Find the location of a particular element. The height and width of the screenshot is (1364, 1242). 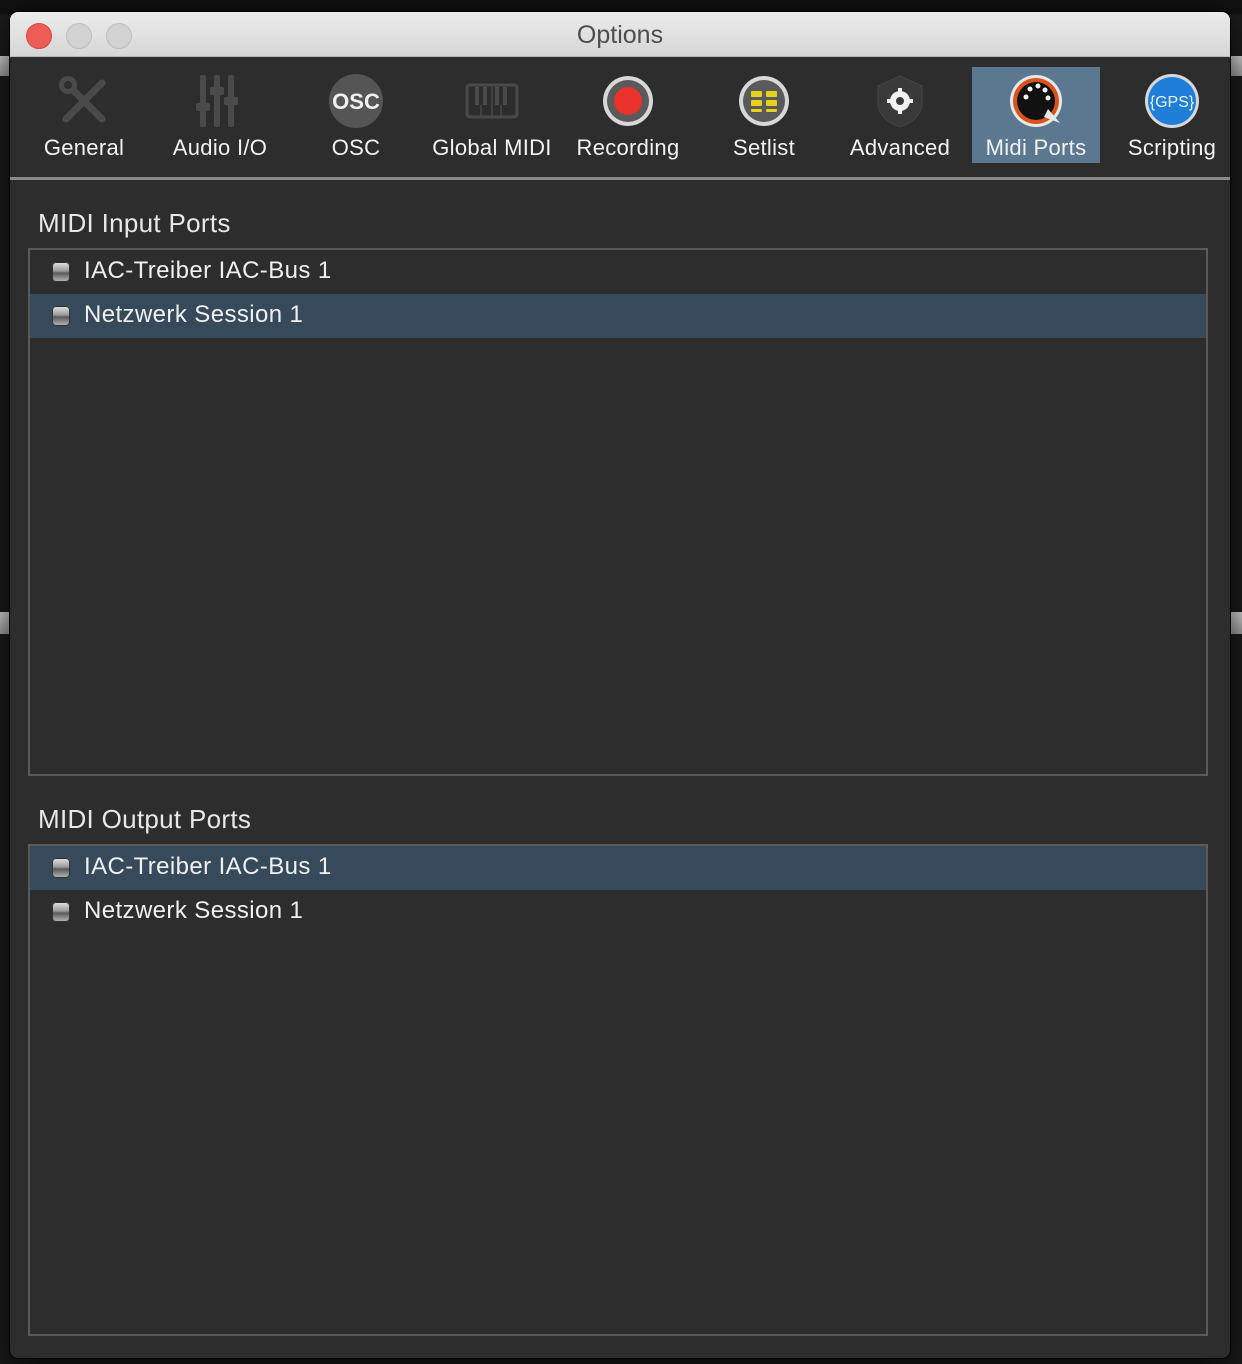

osc-icon: OSC is located at coordinates (356, 101).